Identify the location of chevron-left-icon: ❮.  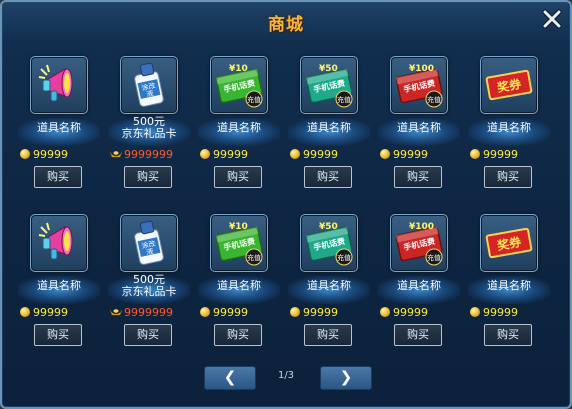
(230, 377).